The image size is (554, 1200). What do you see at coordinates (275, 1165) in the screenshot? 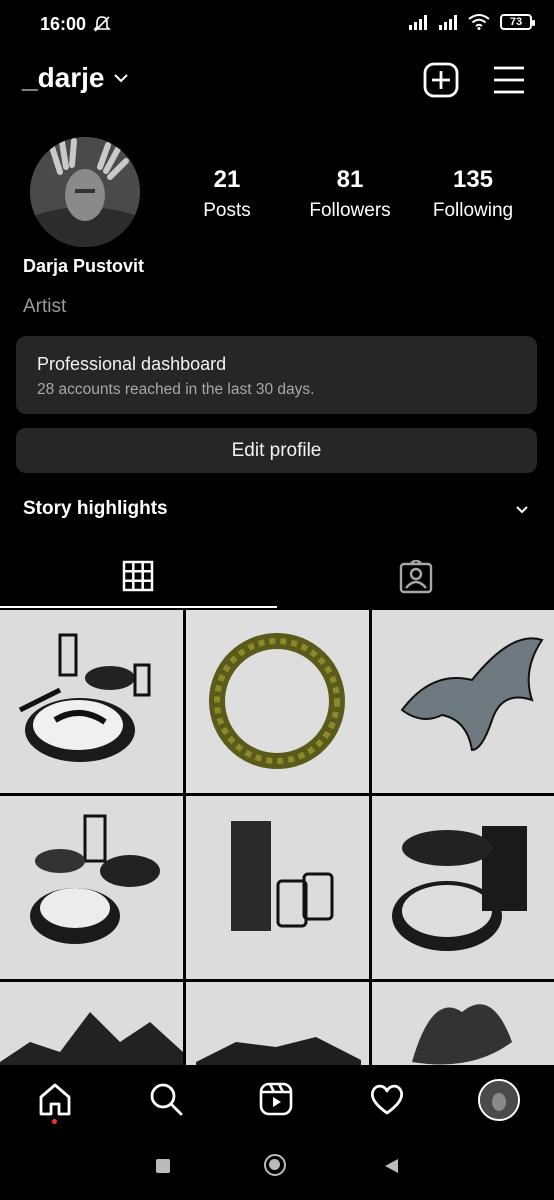
I see `home-button` at bounding box center [275, 1165].